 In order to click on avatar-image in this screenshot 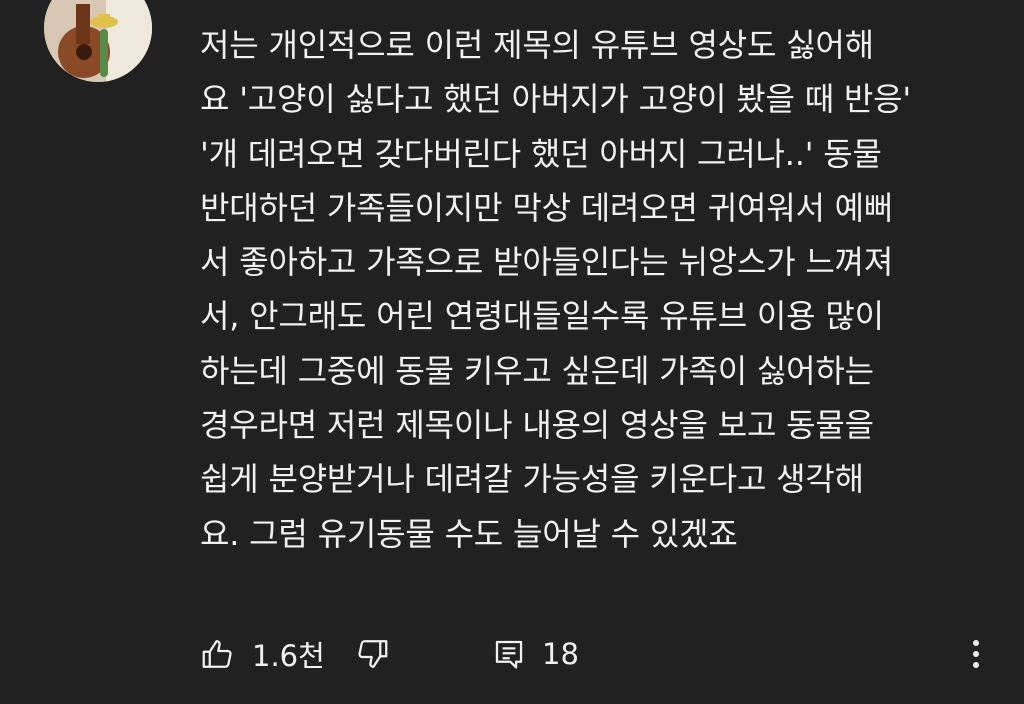, I will do `click(98, 41)`.